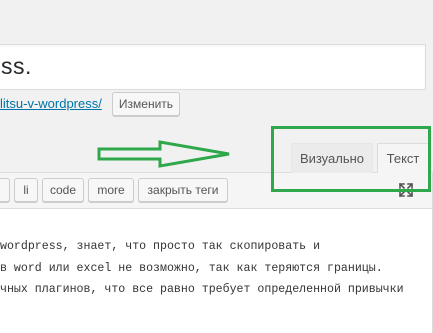 Image resolution: width=433 pixels, height=333 pixels. Describe the element at coordinates (213, 67) in the screenshot. I see `post-title-field: ss.` at that location.